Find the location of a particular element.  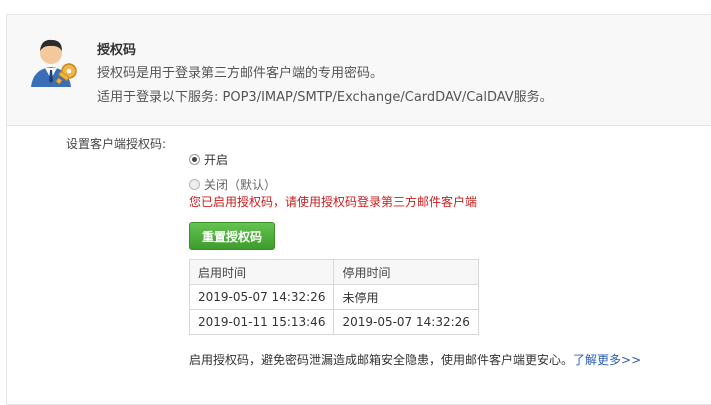

security-note-text: 启用授权码，避免密码泄漏造成邮箱安全隐患，使用邮件客户端更安心。 is located at coordinates (381, 360).